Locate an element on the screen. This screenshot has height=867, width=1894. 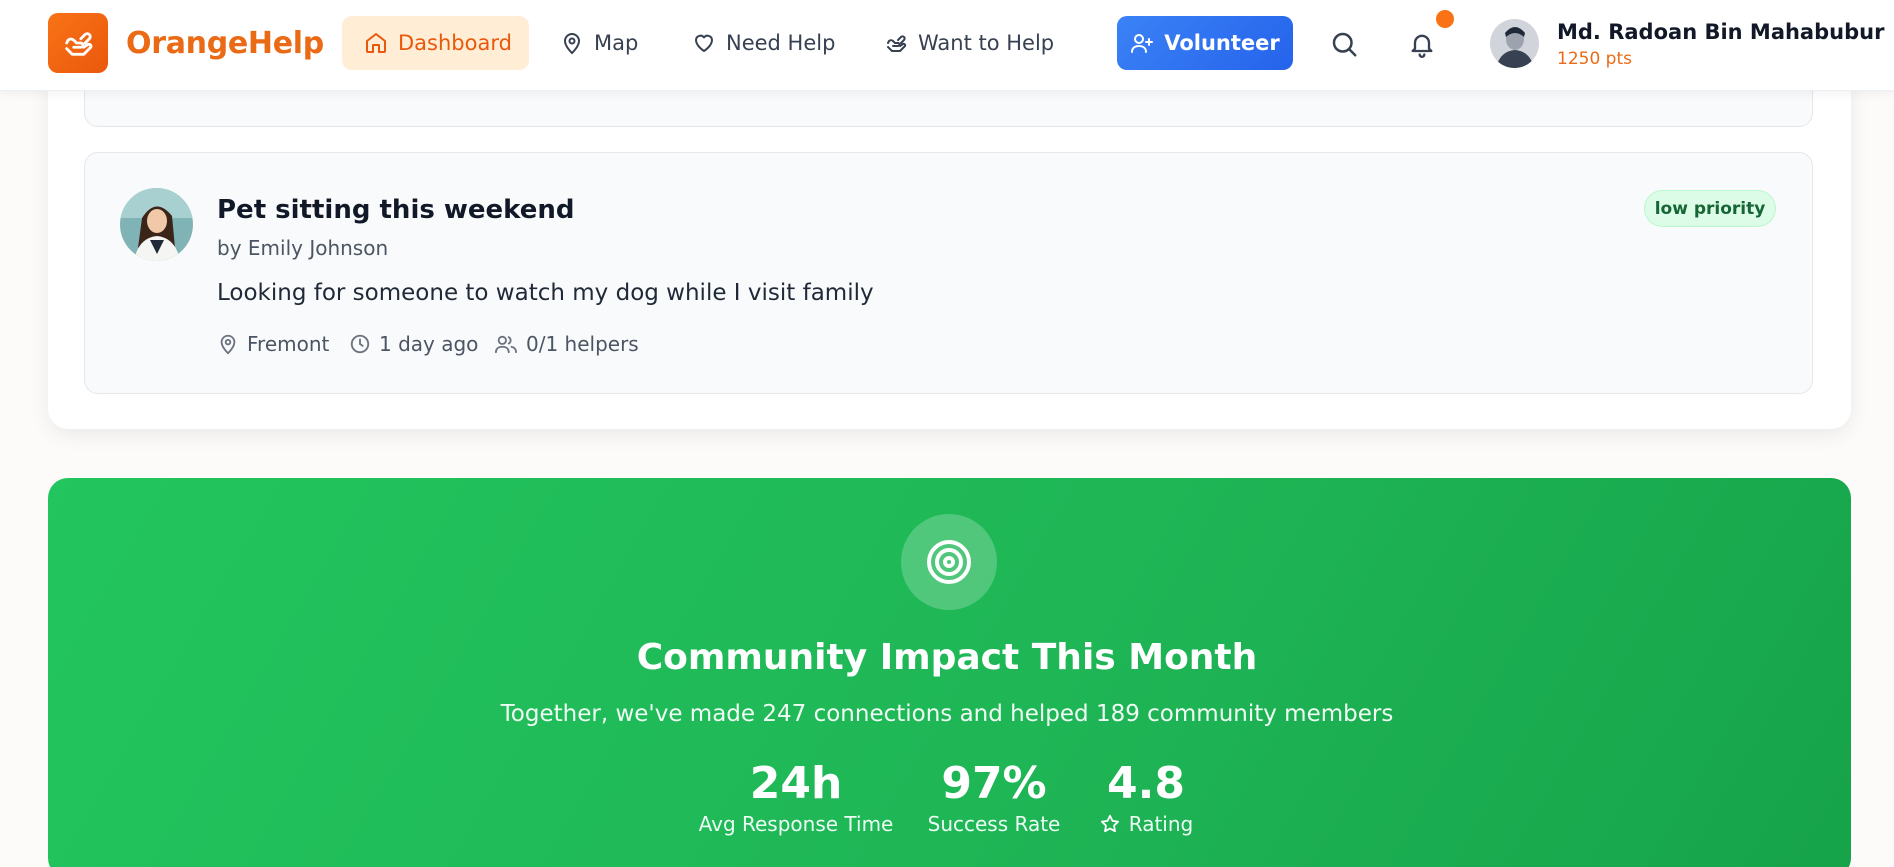
nav-map: Map is located at coordinates (599, 43).